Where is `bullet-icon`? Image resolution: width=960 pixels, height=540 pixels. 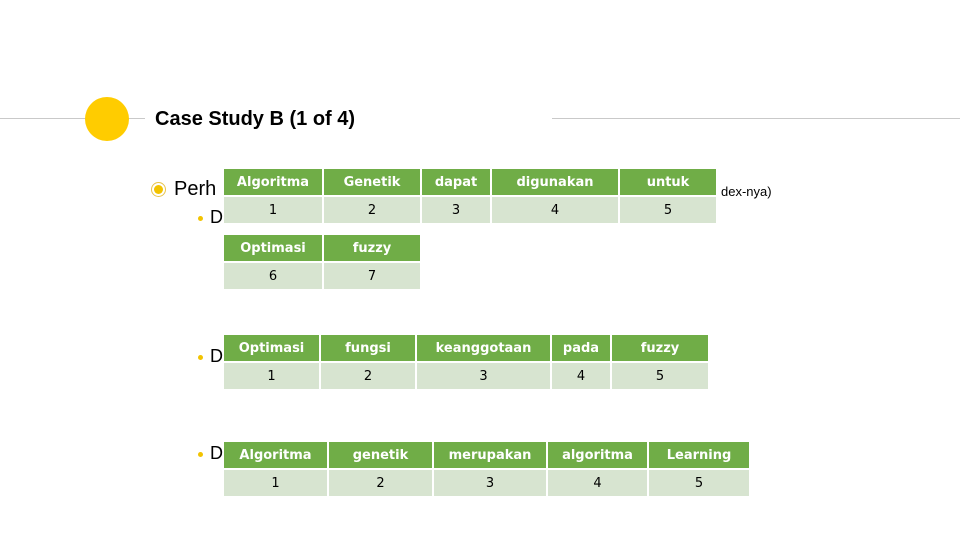
bullet-icon is located at coordinates (158, 189).